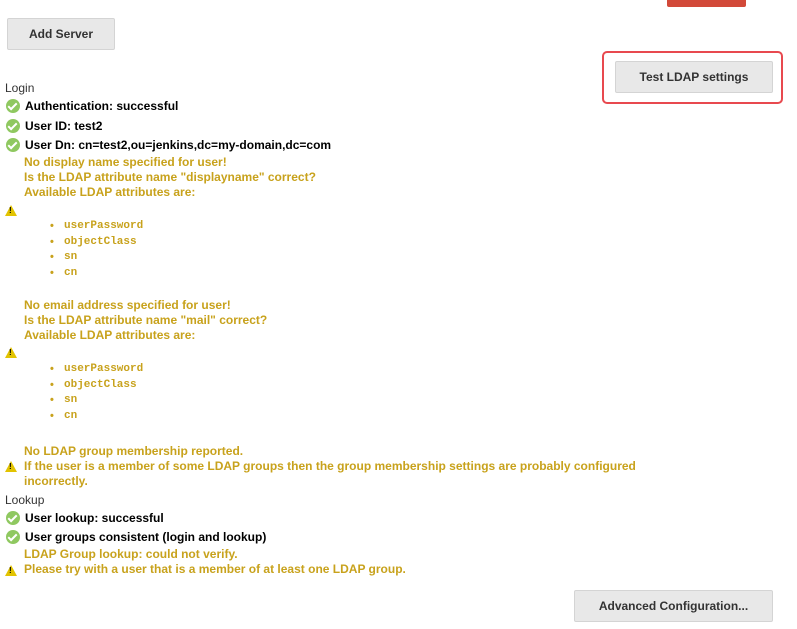 The width and height of the screenshot is (797, 629). Describe the element at coordinates (134, 451) in the screenshot. I see `warning-line: No LDAP group membership reported.` at that location.